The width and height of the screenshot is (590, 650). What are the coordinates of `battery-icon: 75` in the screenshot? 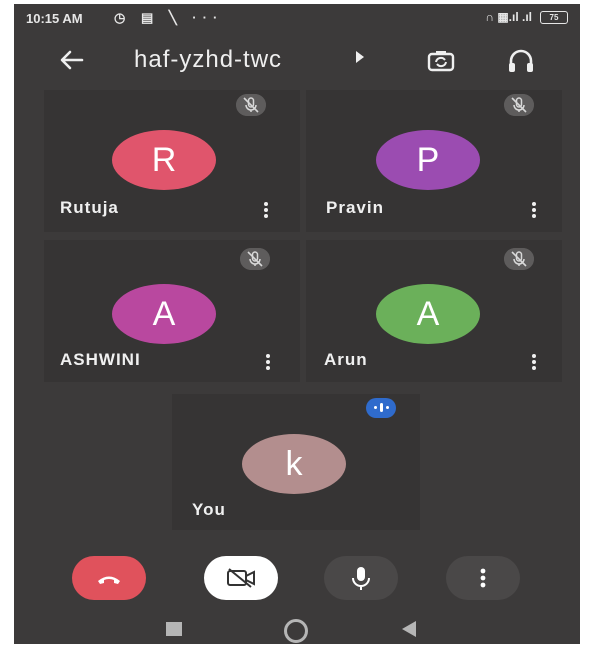 It's located at (554, 17).